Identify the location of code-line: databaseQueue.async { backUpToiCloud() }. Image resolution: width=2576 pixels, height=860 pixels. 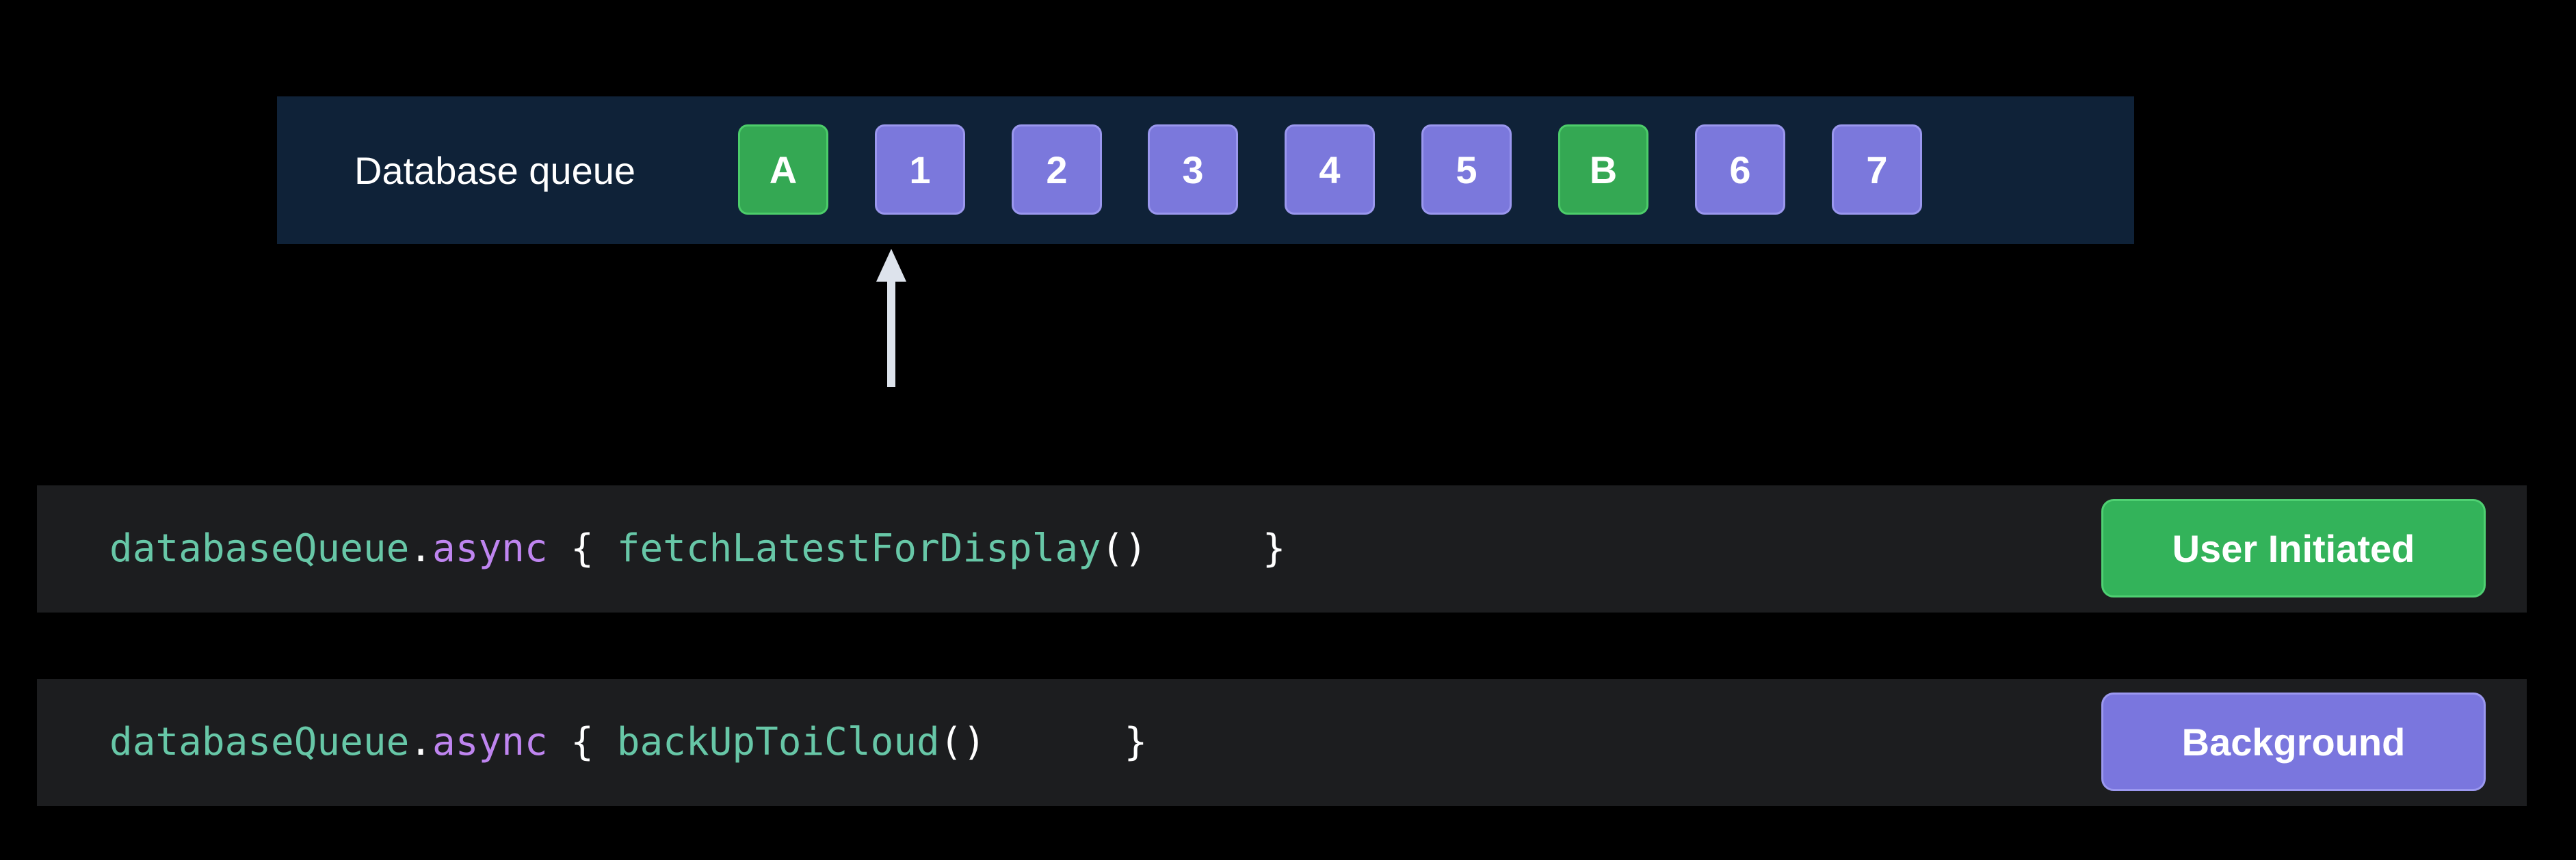
(628, 742).